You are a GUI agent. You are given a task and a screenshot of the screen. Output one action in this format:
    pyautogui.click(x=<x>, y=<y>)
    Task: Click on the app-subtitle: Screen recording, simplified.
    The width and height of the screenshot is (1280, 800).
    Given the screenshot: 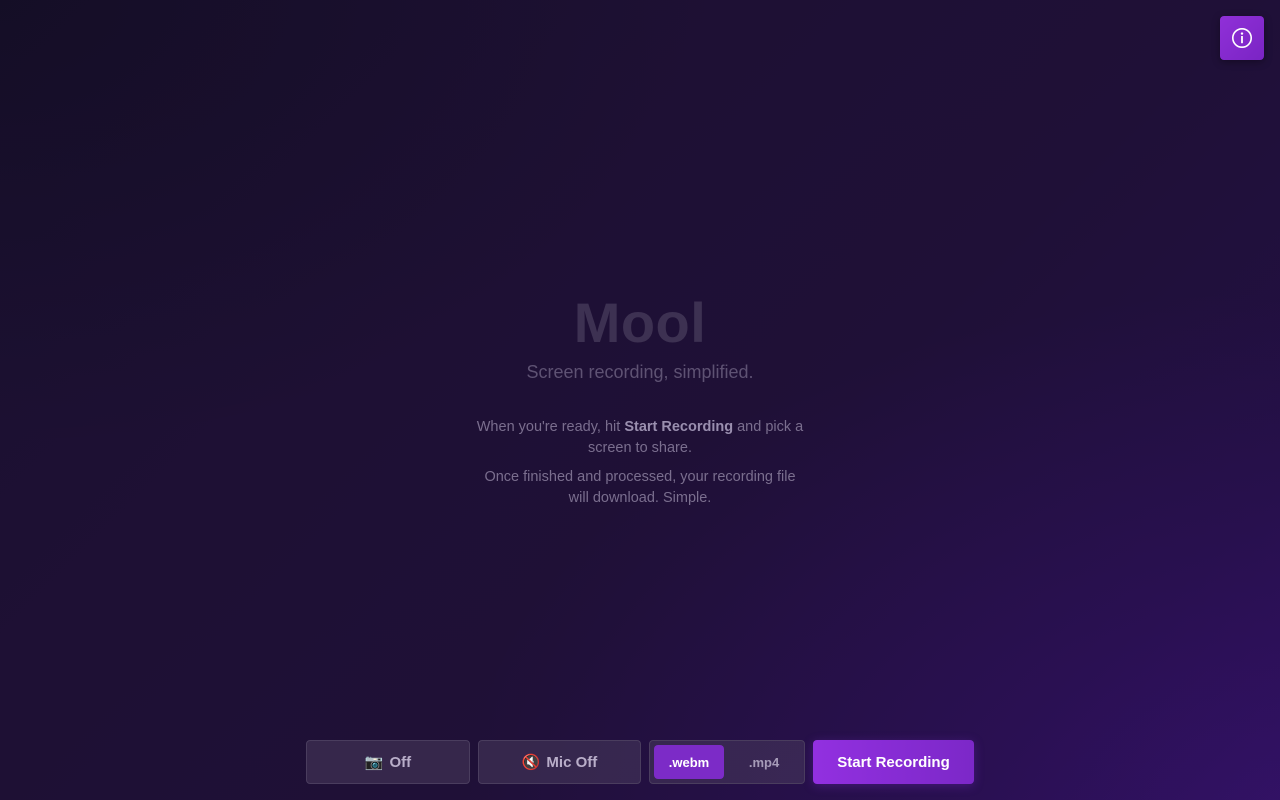 What is the action you would take?
    pyautogui.click(x=640, y=372)
    